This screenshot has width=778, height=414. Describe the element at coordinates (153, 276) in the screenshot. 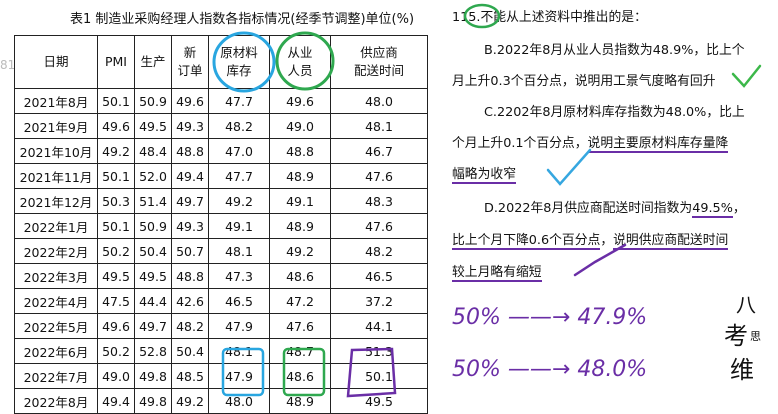

I see `cell-production: 49.5` at that location.